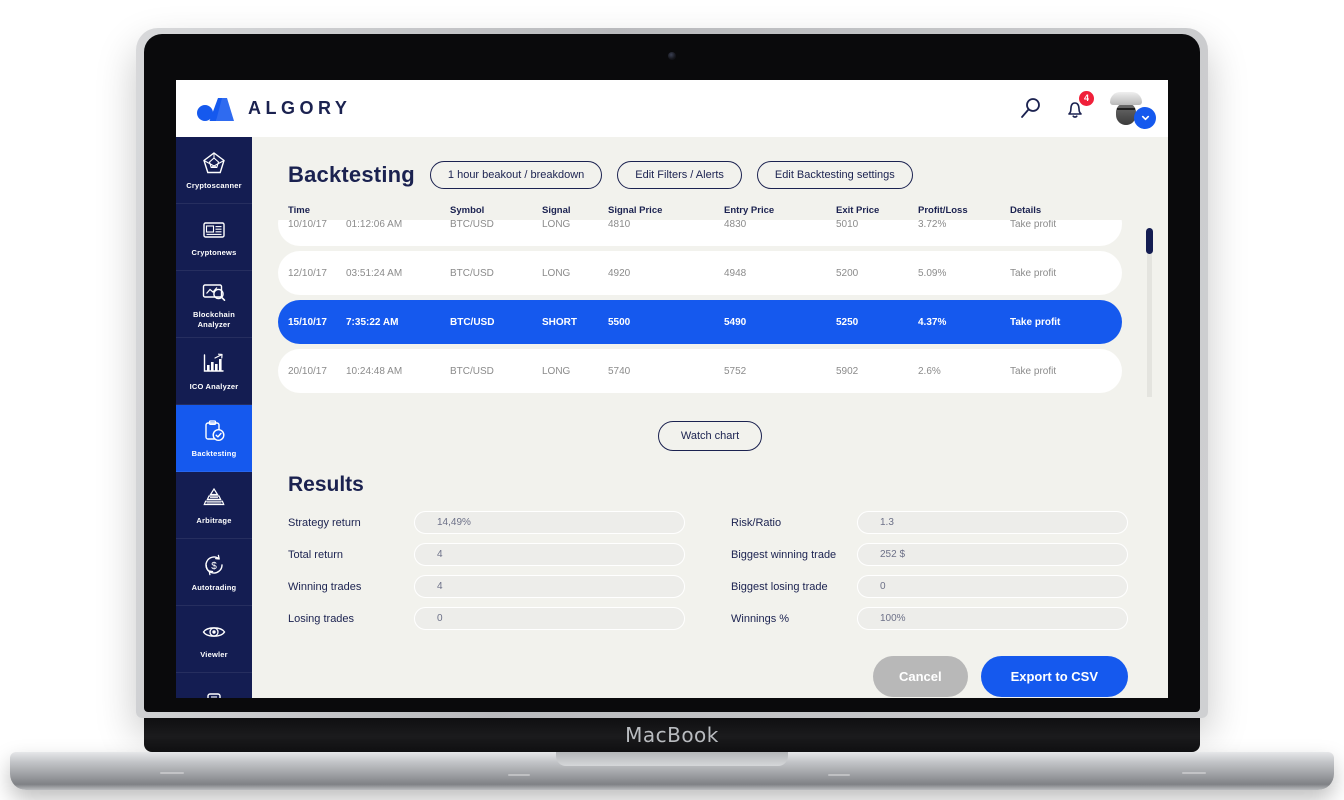 The image size is (1344, 800). I want to click on result-row: Biggest losing trade 0, so click(929, 586).